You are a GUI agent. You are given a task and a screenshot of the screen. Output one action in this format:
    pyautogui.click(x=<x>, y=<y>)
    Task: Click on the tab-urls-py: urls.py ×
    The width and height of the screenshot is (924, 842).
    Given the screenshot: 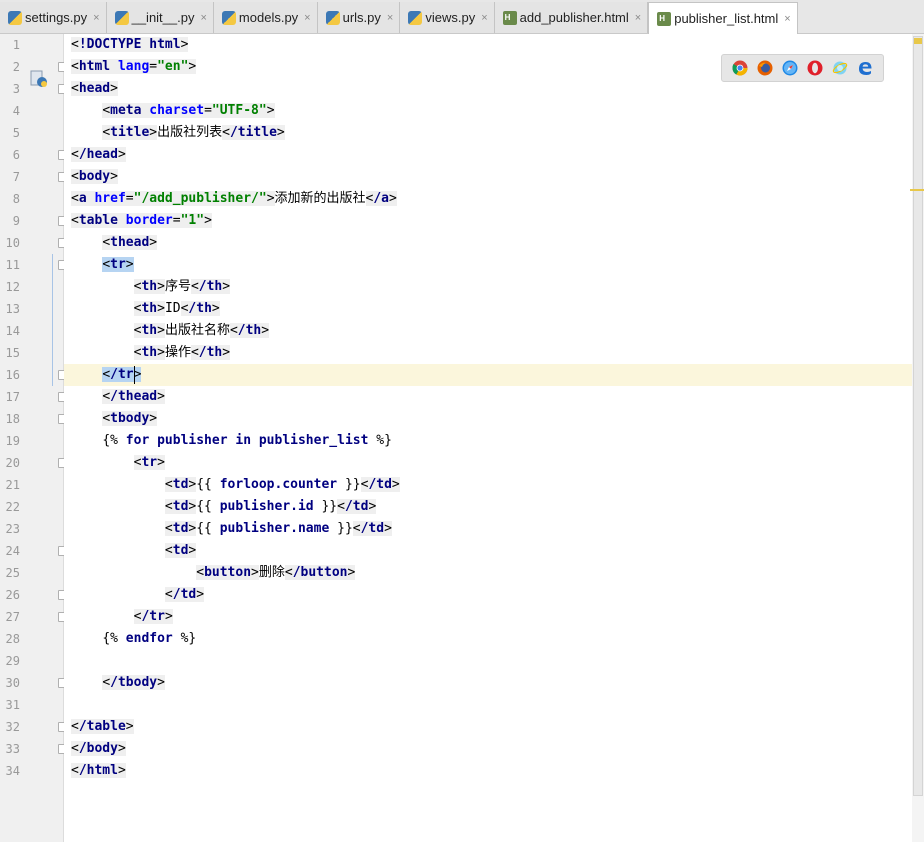 What is the action you would take?
    pyautogui.click(x=359, y=17)
    